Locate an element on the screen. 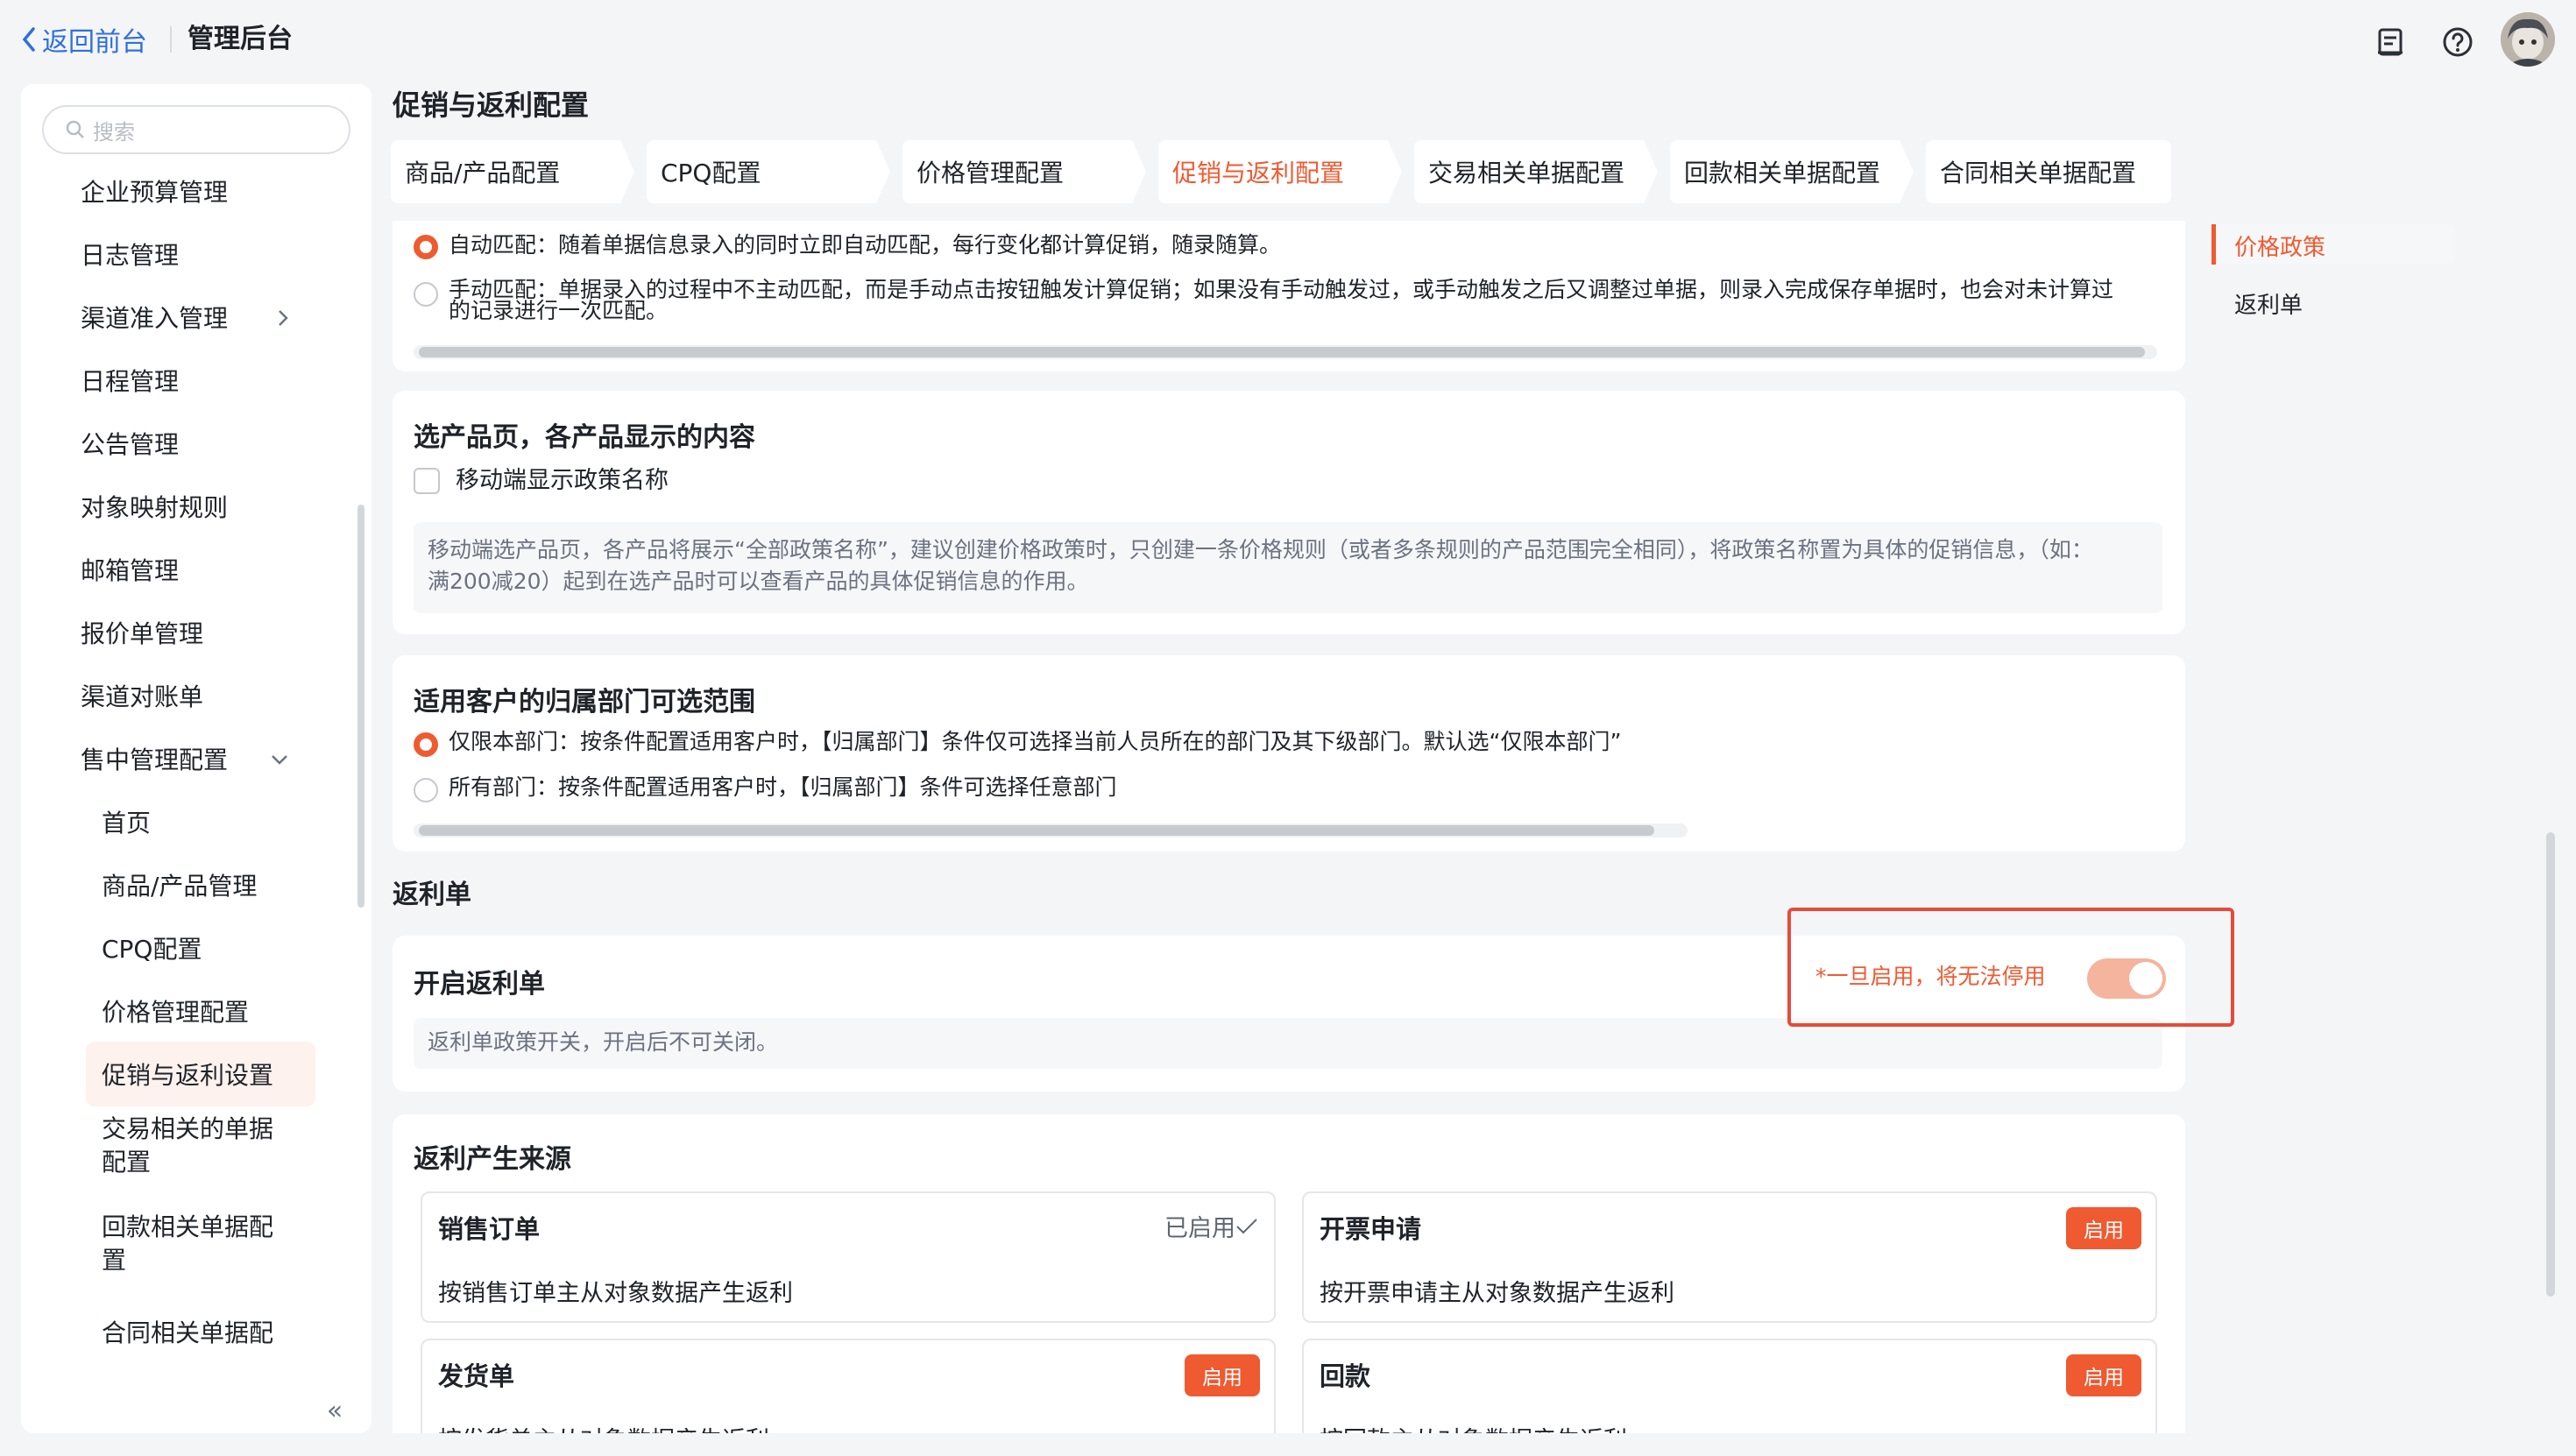 This screenshot has height=1456, width=2576. tab-price-config: 价格管理配置 is located at coordinates (1024, 171).